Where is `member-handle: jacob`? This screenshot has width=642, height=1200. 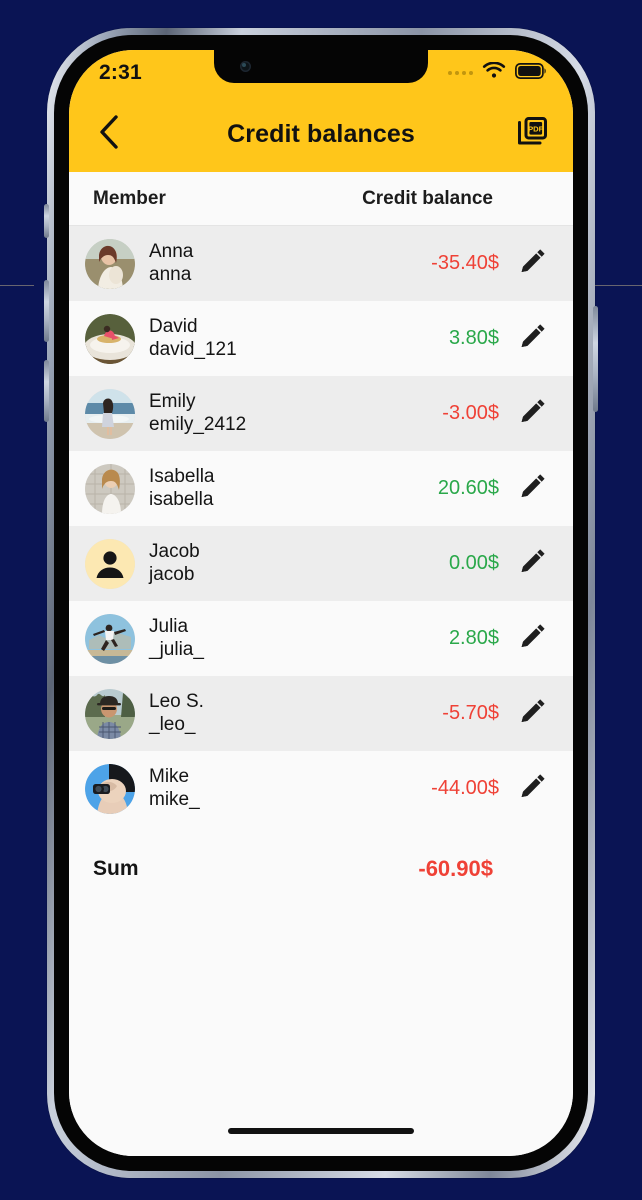 member-handle: jacob is located at coordinates (172, 574).